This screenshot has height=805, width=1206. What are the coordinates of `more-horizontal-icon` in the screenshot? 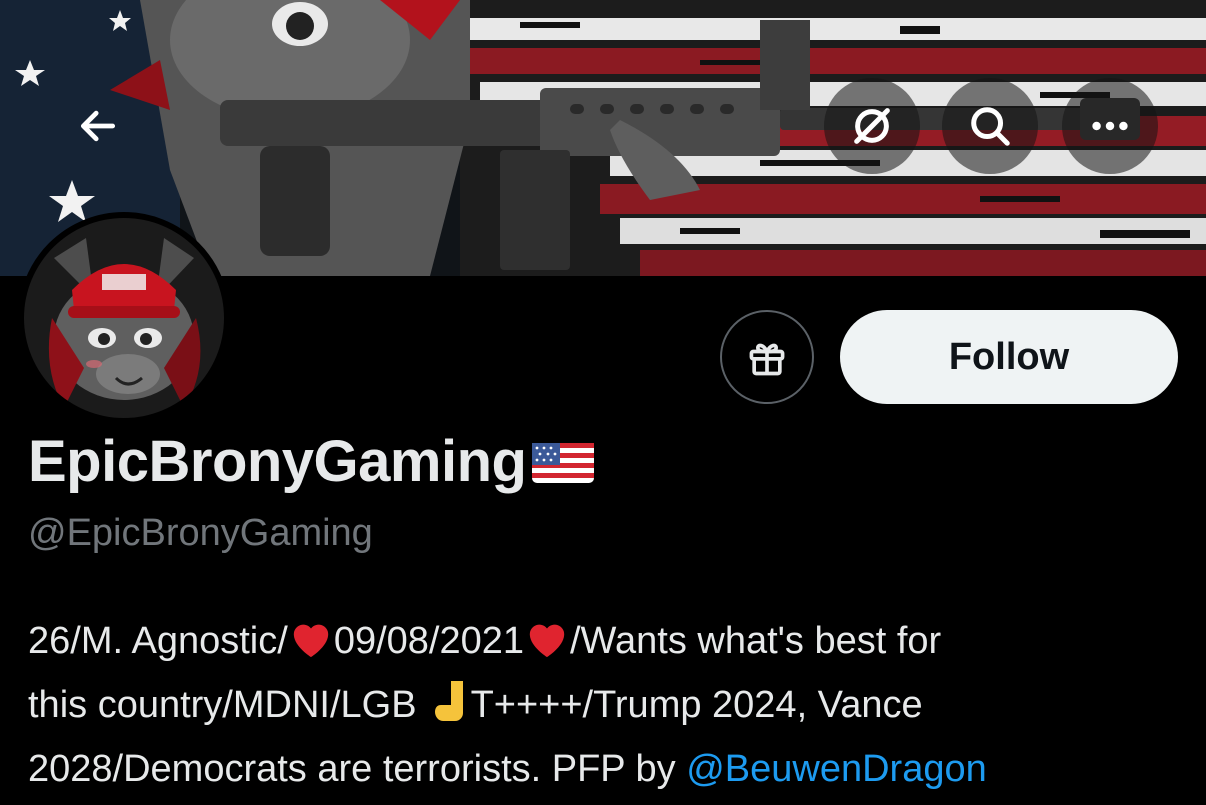 It's located at (1110, 126).